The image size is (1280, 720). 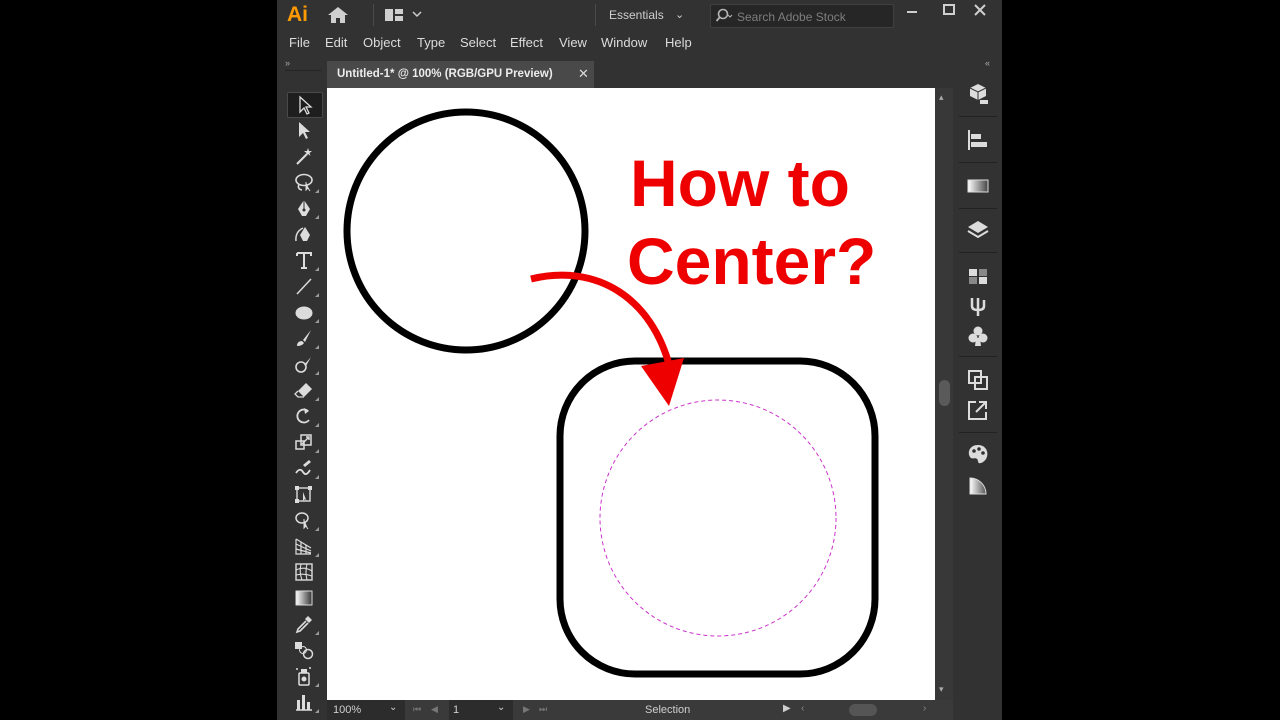 What do you see at coordinates (304, 494) in the screenshot?
I see `free-transform-tool-icon` at bounding box center [304, 494].